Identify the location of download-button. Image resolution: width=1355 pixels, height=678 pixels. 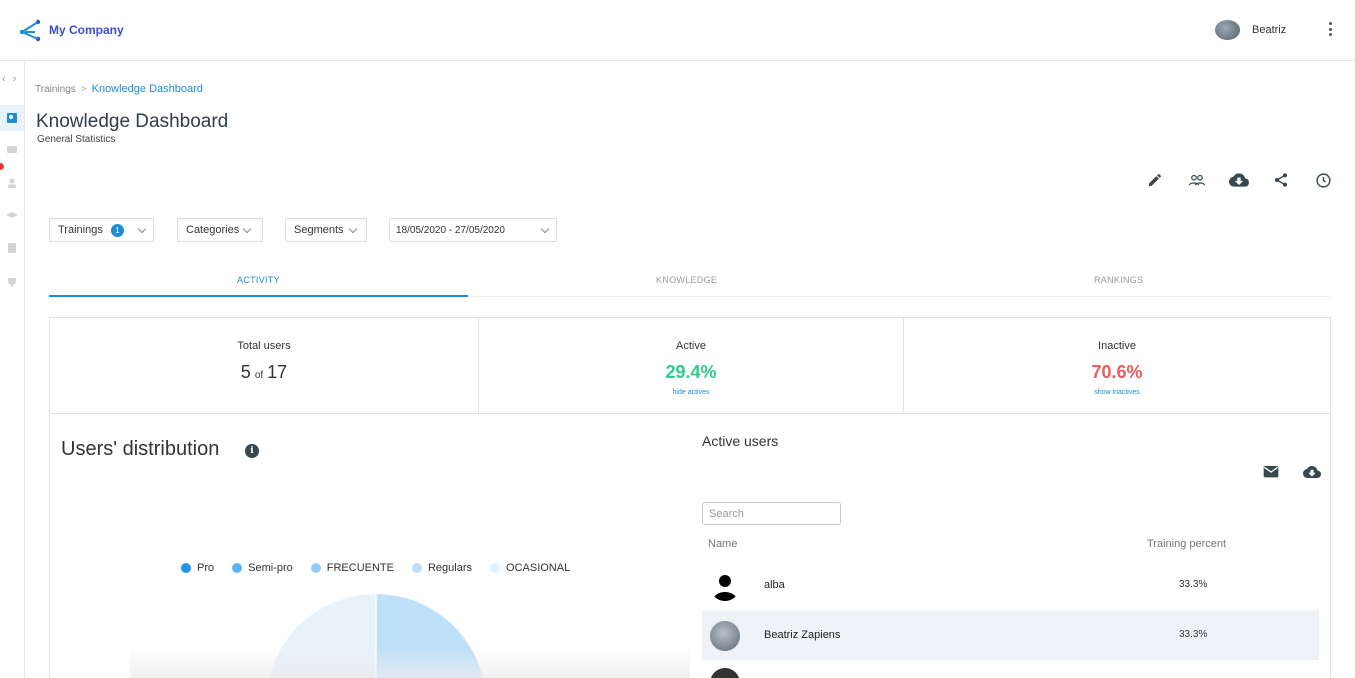
(1239, 180).